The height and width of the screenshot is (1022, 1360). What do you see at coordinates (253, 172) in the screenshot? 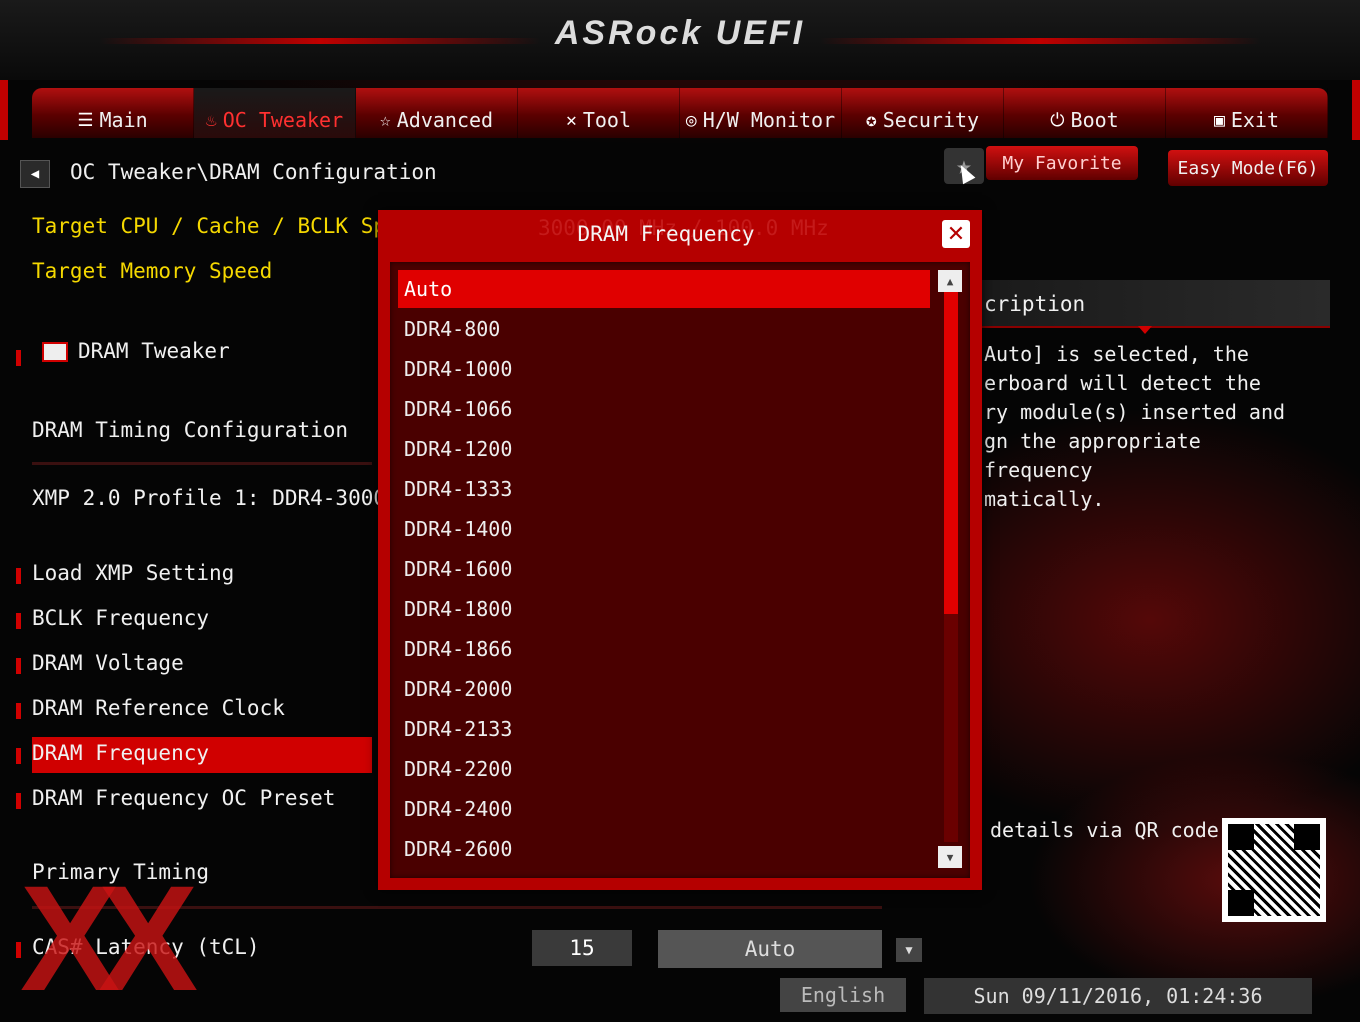
I see `breadcrumb: OC Tweaker\DRAM Configuration` at bounding box center [253, 172].